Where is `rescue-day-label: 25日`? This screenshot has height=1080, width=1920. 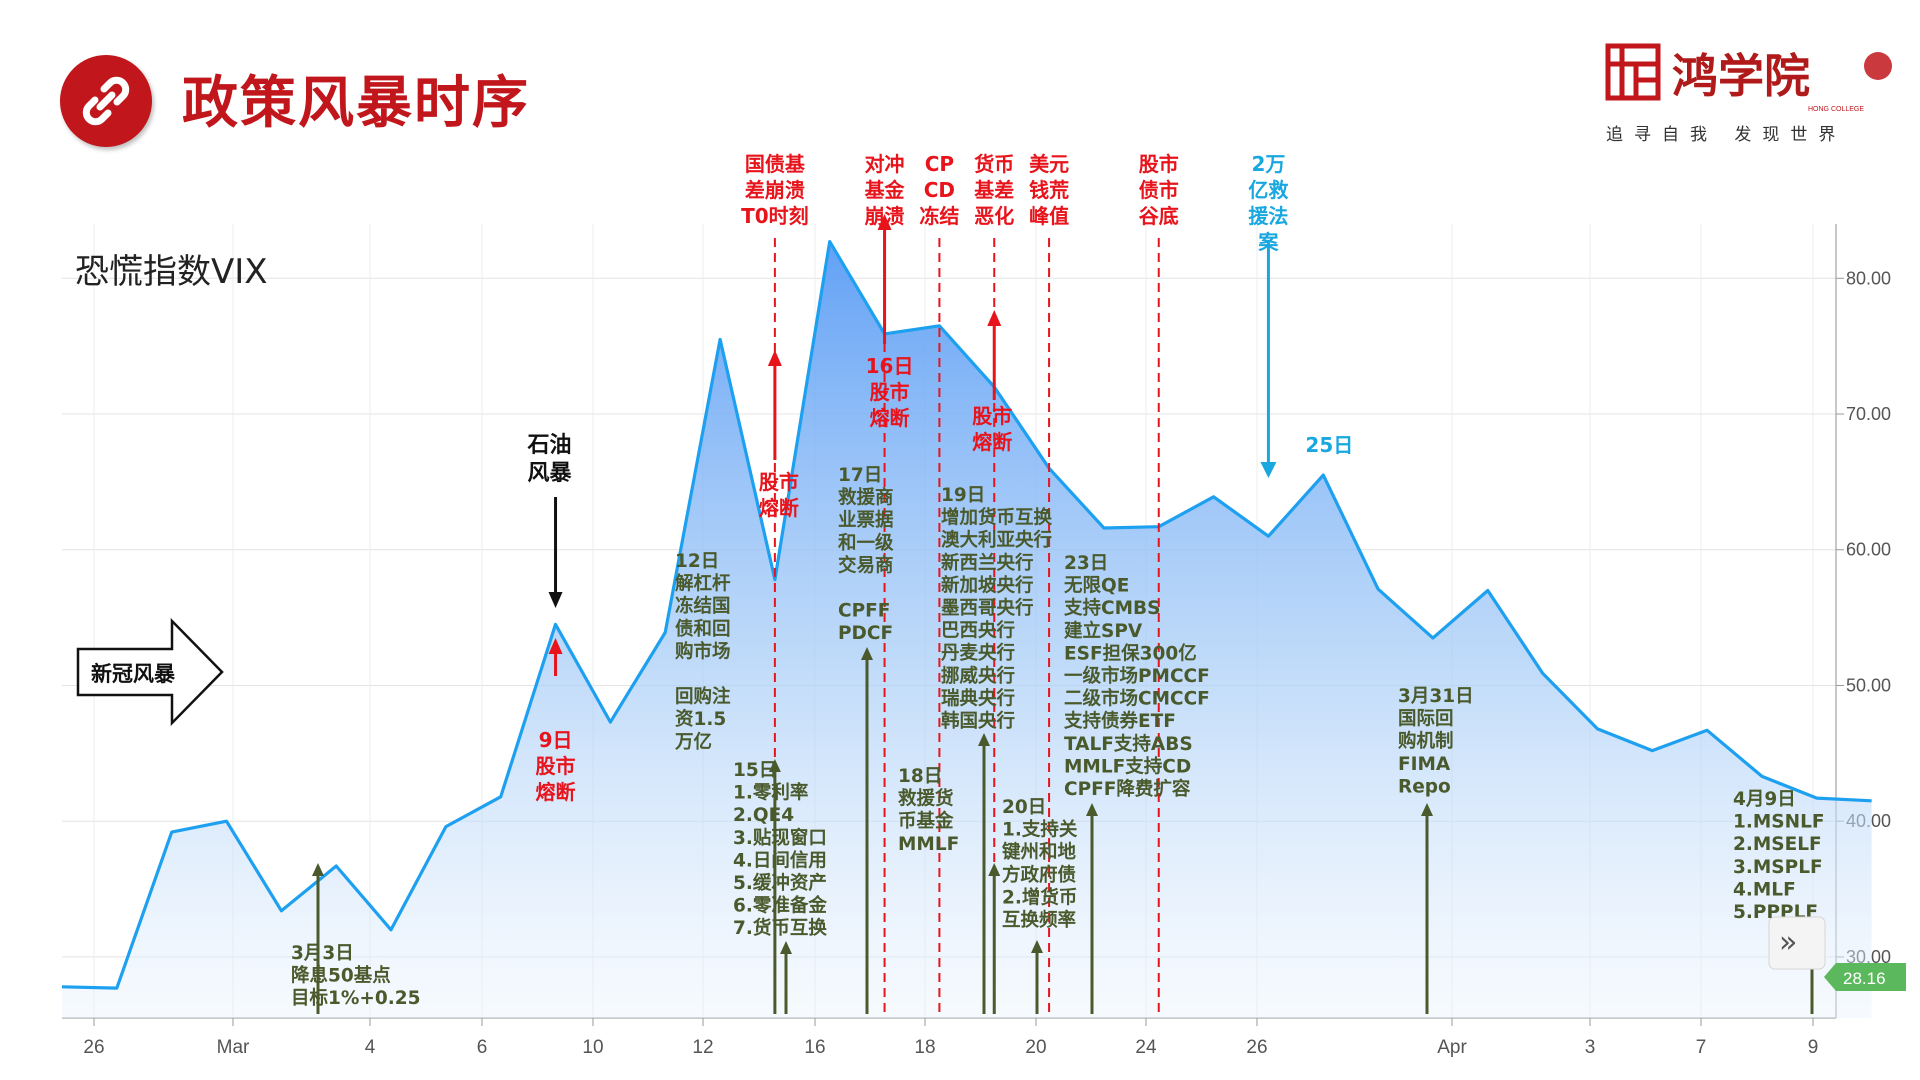
rescue-day-label: 25日 is located at coordinates (1329, 445).